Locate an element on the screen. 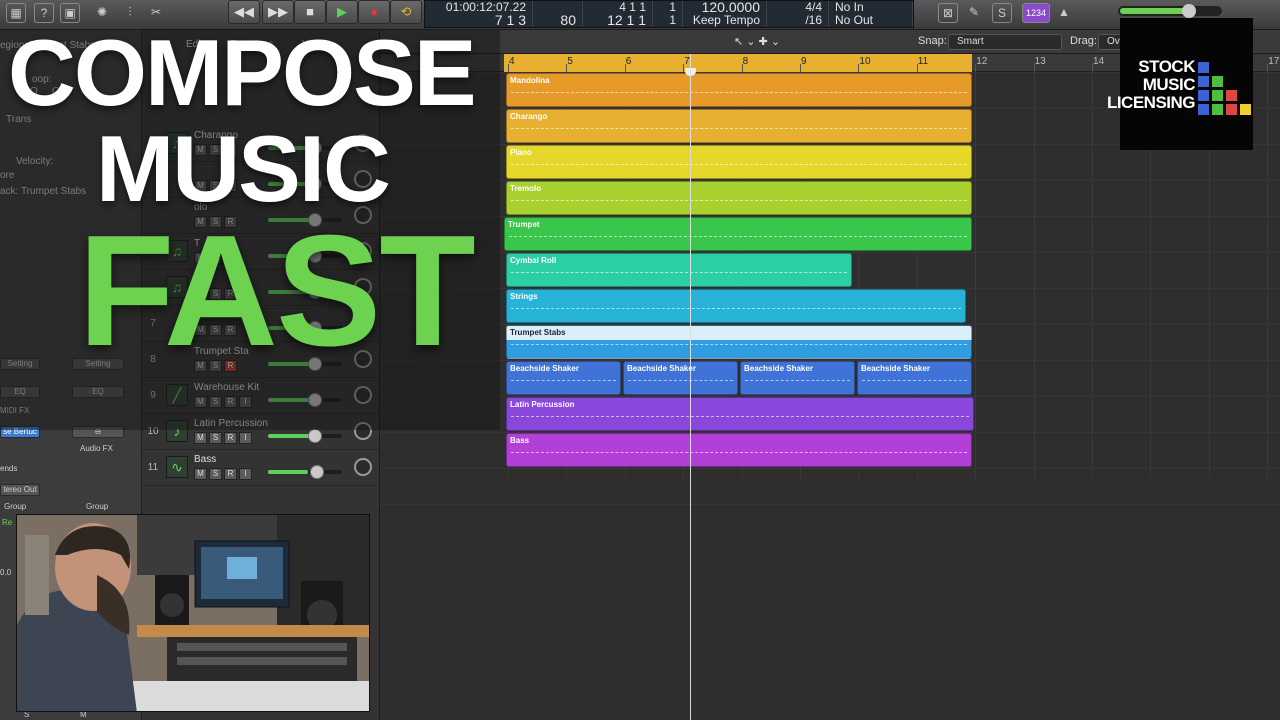 Image resolution: width=1280 pixels, height=720 pixels. audio-fx-label: Audio FX is located at coordinates (96, 448).